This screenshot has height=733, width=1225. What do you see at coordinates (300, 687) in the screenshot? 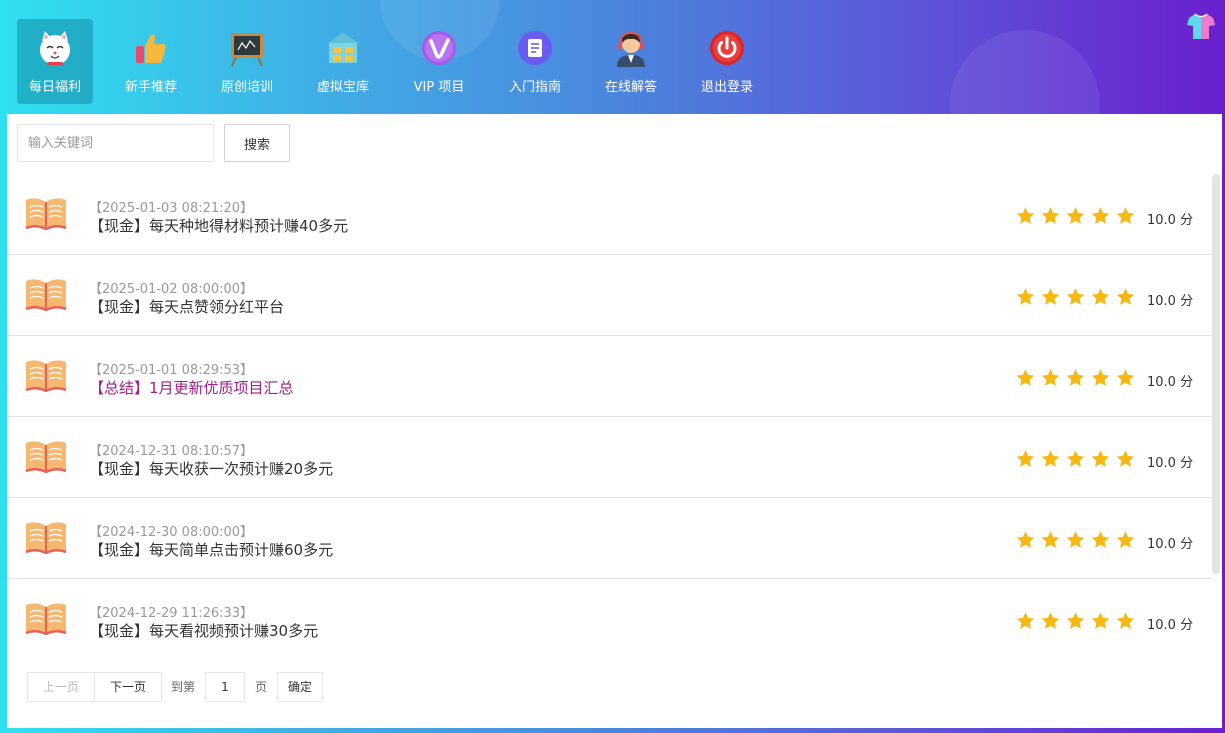
I see `confirm-page-button: 确定` at bounding box center [300, 687].